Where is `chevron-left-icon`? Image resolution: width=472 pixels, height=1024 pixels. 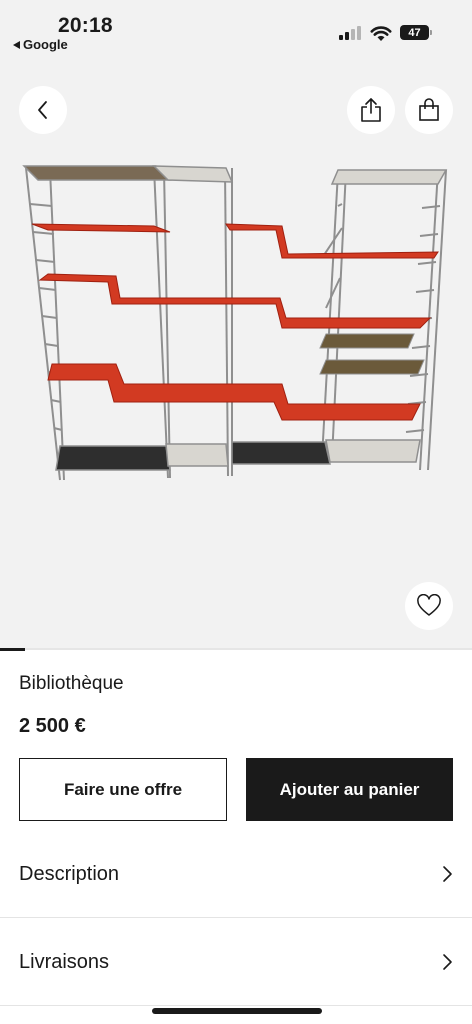
chevron-left-icon is located at coordinates (42, 110).